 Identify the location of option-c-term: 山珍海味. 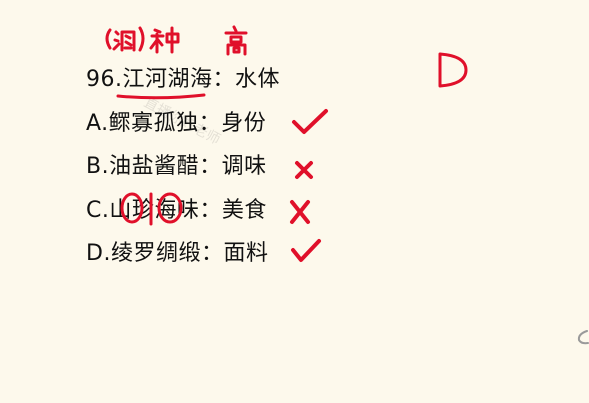
(154, 210).